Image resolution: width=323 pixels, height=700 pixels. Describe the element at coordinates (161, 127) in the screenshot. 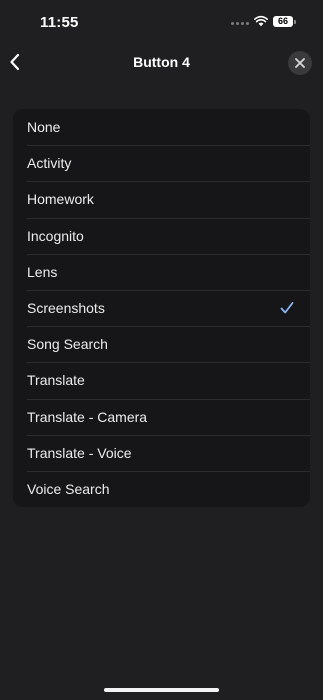

I see `option-none: None` at that location.